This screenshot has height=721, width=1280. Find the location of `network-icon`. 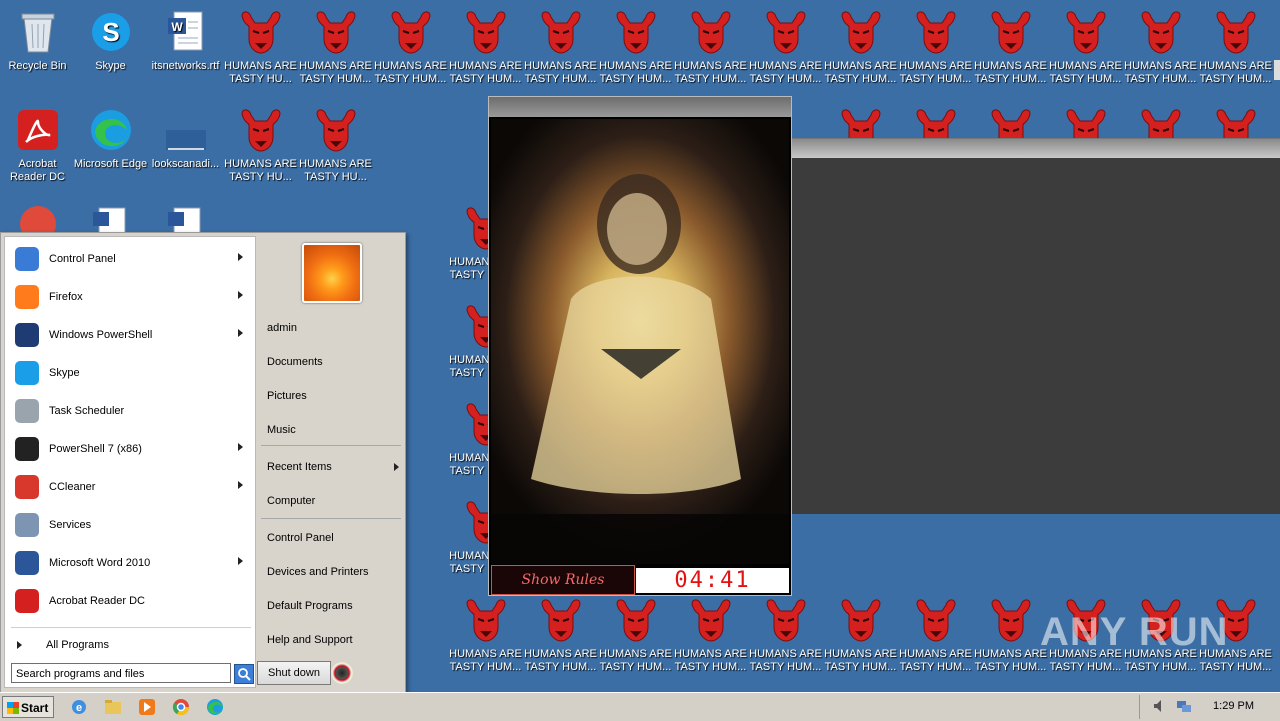

network-icon is located at coordinates (1184, 706).